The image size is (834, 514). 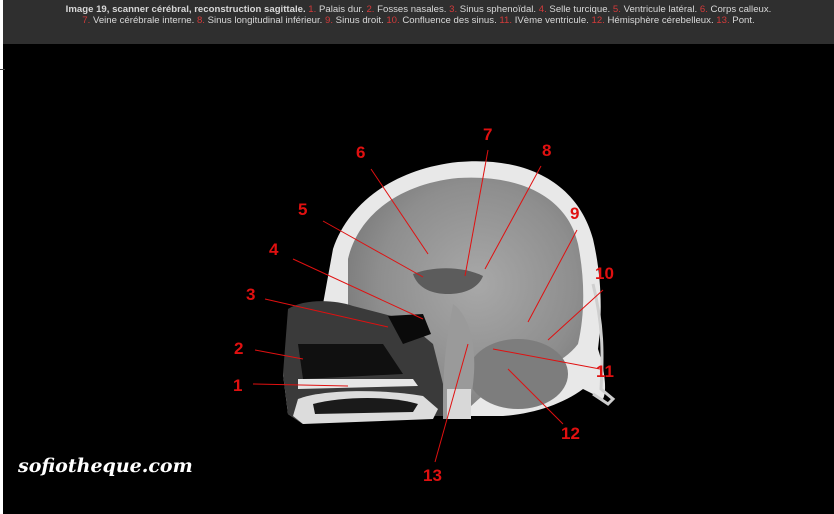 What do you see at coordinates (238, 385) in the screenshot?
I see `label-1: 1` at bounding box center [238, 385].